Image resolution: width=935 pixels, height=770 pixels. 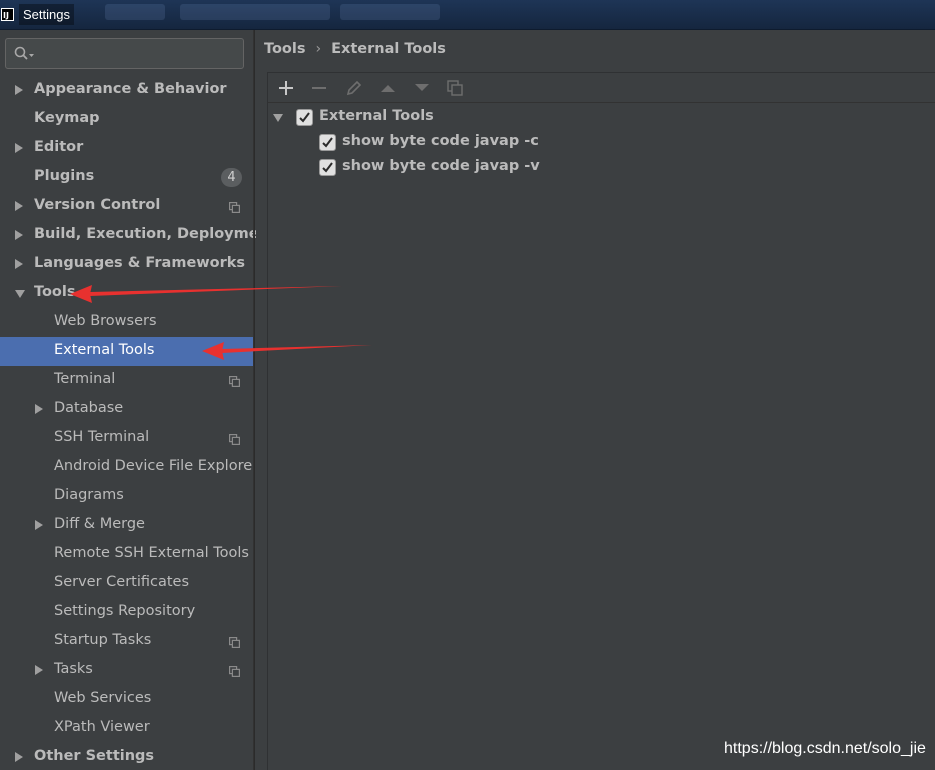 I want to click on tool-row: show byte code javap -c, so click(x=468, y=143).